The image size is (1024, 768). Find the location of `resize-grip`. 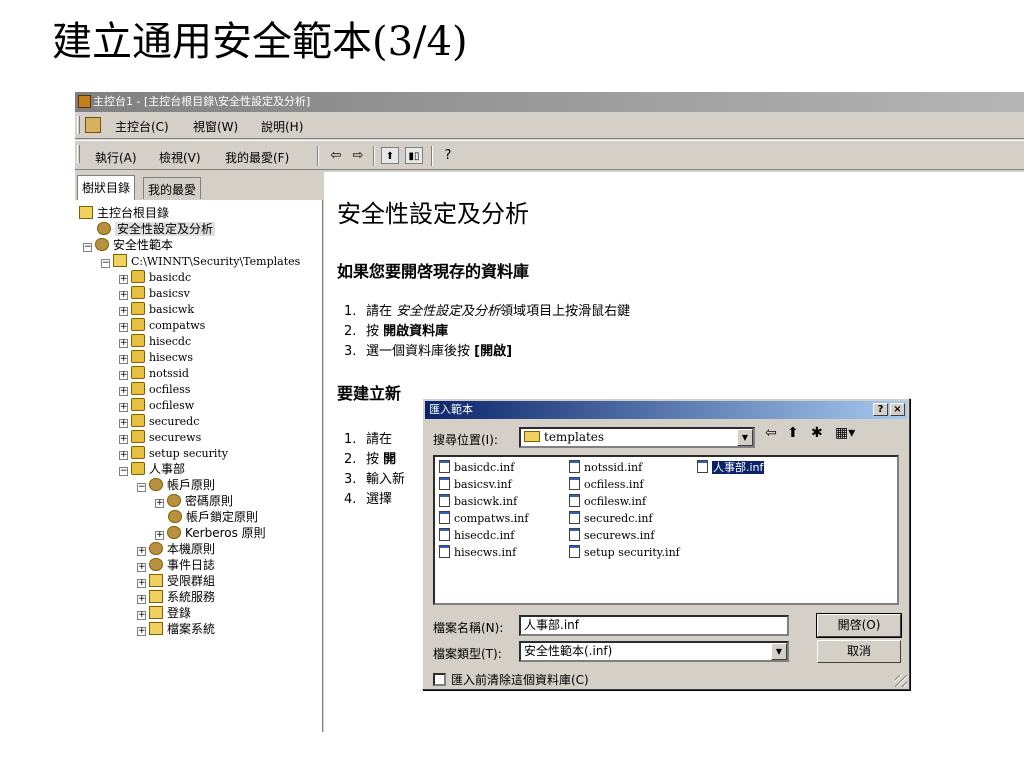

resize-grip is located at coordinates (901, 681).